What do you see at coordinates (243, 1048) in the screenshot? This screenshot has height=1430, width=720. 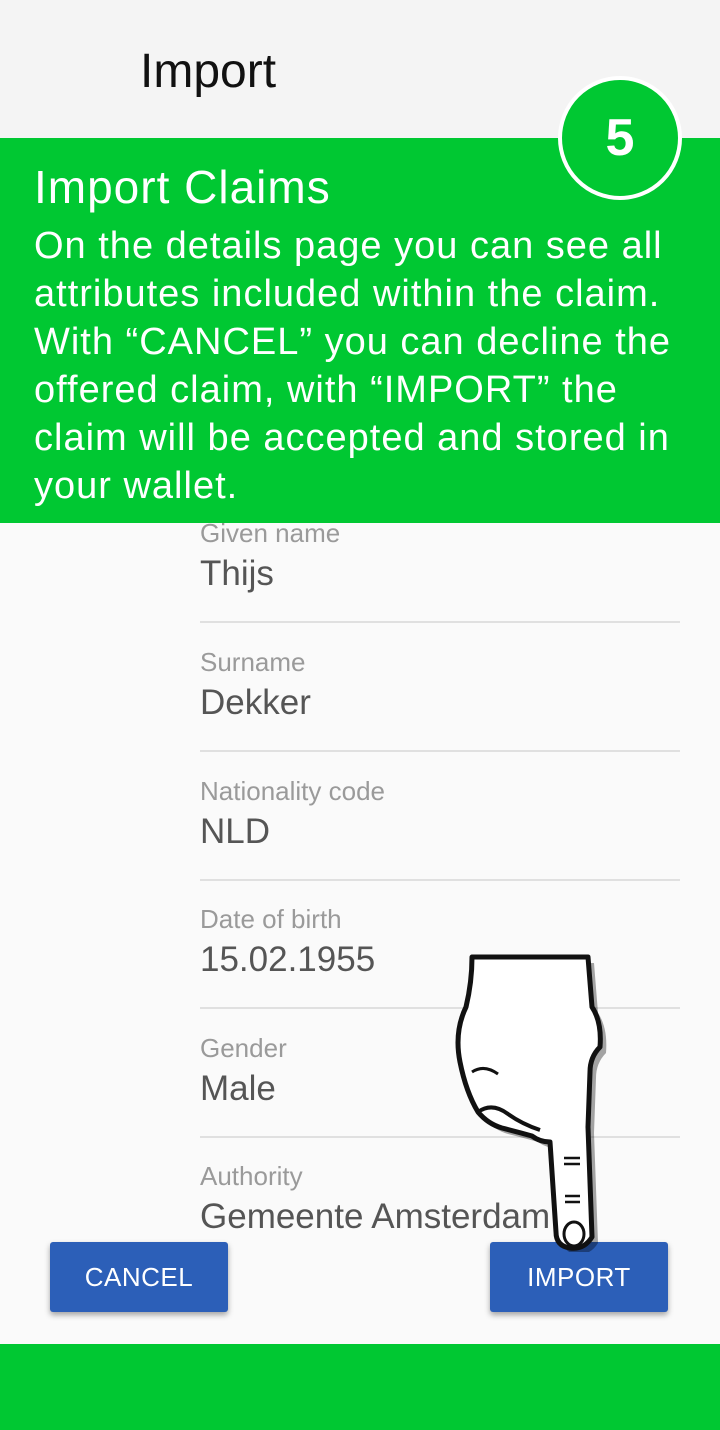 I see `field-label: Gender` at bounding box center [243, 1048].